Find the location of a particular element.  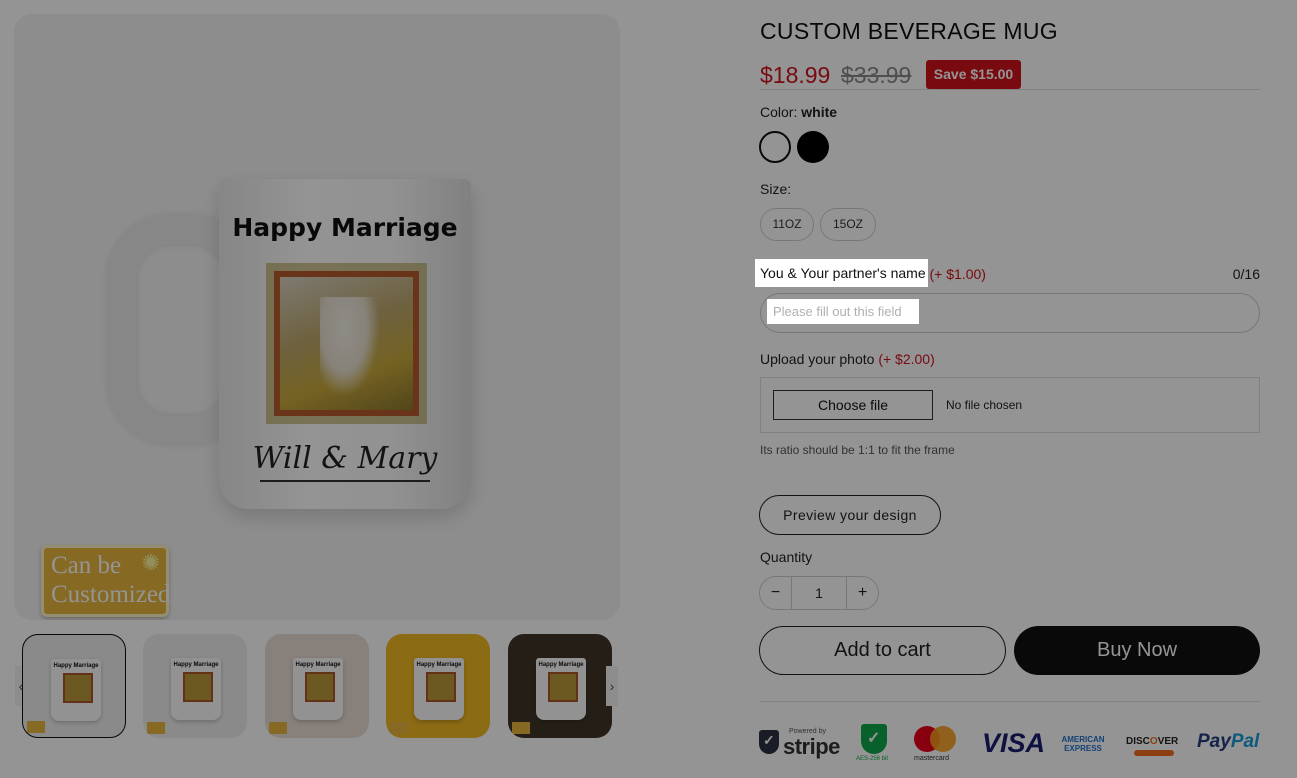

quantity-stepper: − + is located at coordinates (819, 593).